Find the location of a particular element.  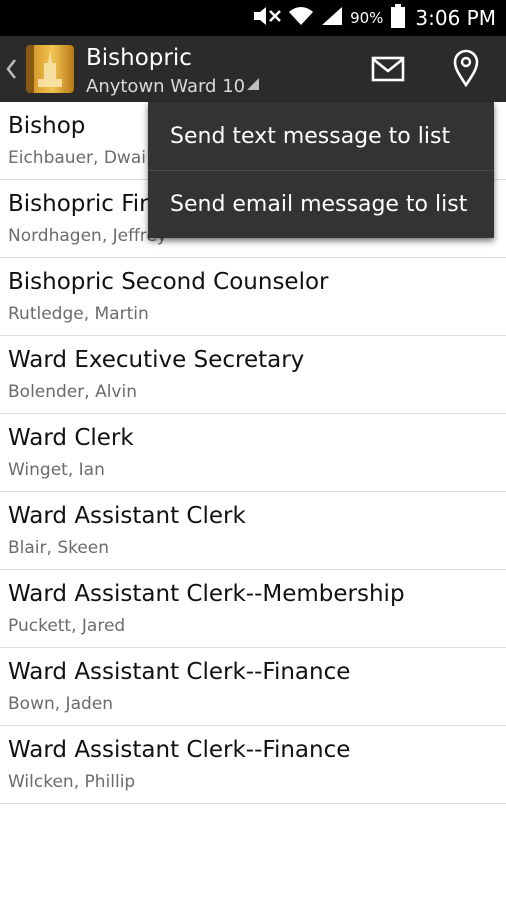

calling-title: Ward Executive Secretary is located at coordinates (156, 360).